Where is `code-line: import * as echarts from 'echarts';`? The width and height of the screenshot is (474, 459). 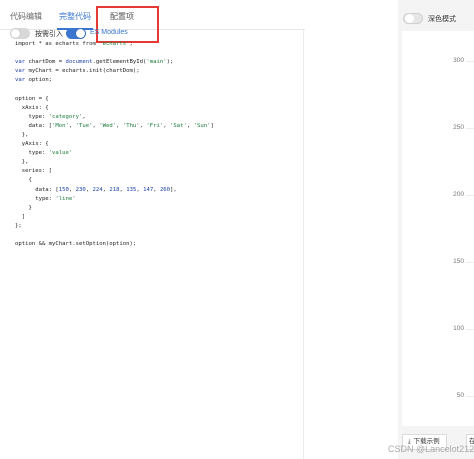 code-line: import * as echarts from 'echarts'; is located at coordinates (157, 44).